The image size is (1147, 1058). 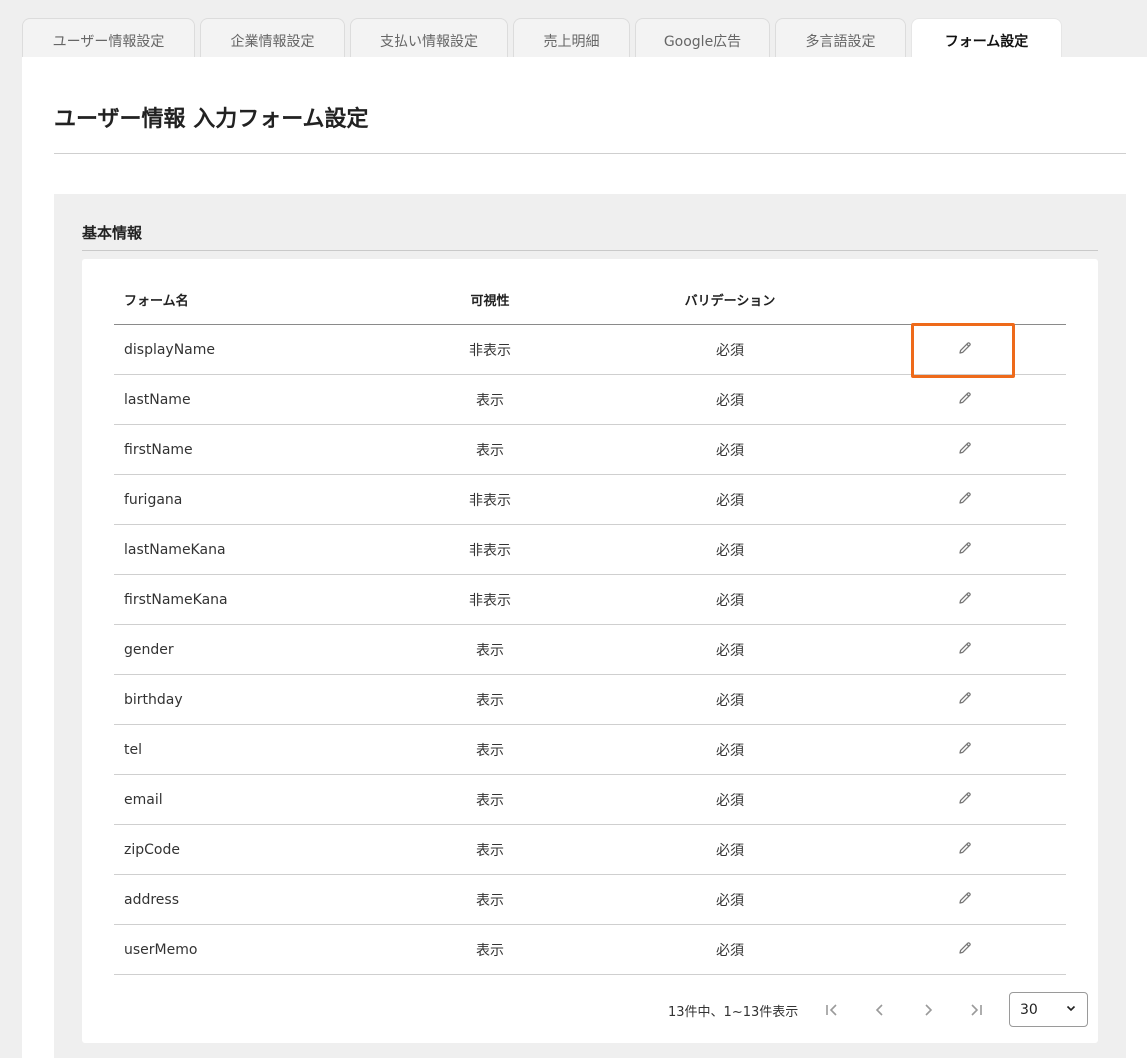 What do you see at coordinates (832, 1010) in the screenshot?
I see `first-page-icon` at bounding box center [832, 1010].